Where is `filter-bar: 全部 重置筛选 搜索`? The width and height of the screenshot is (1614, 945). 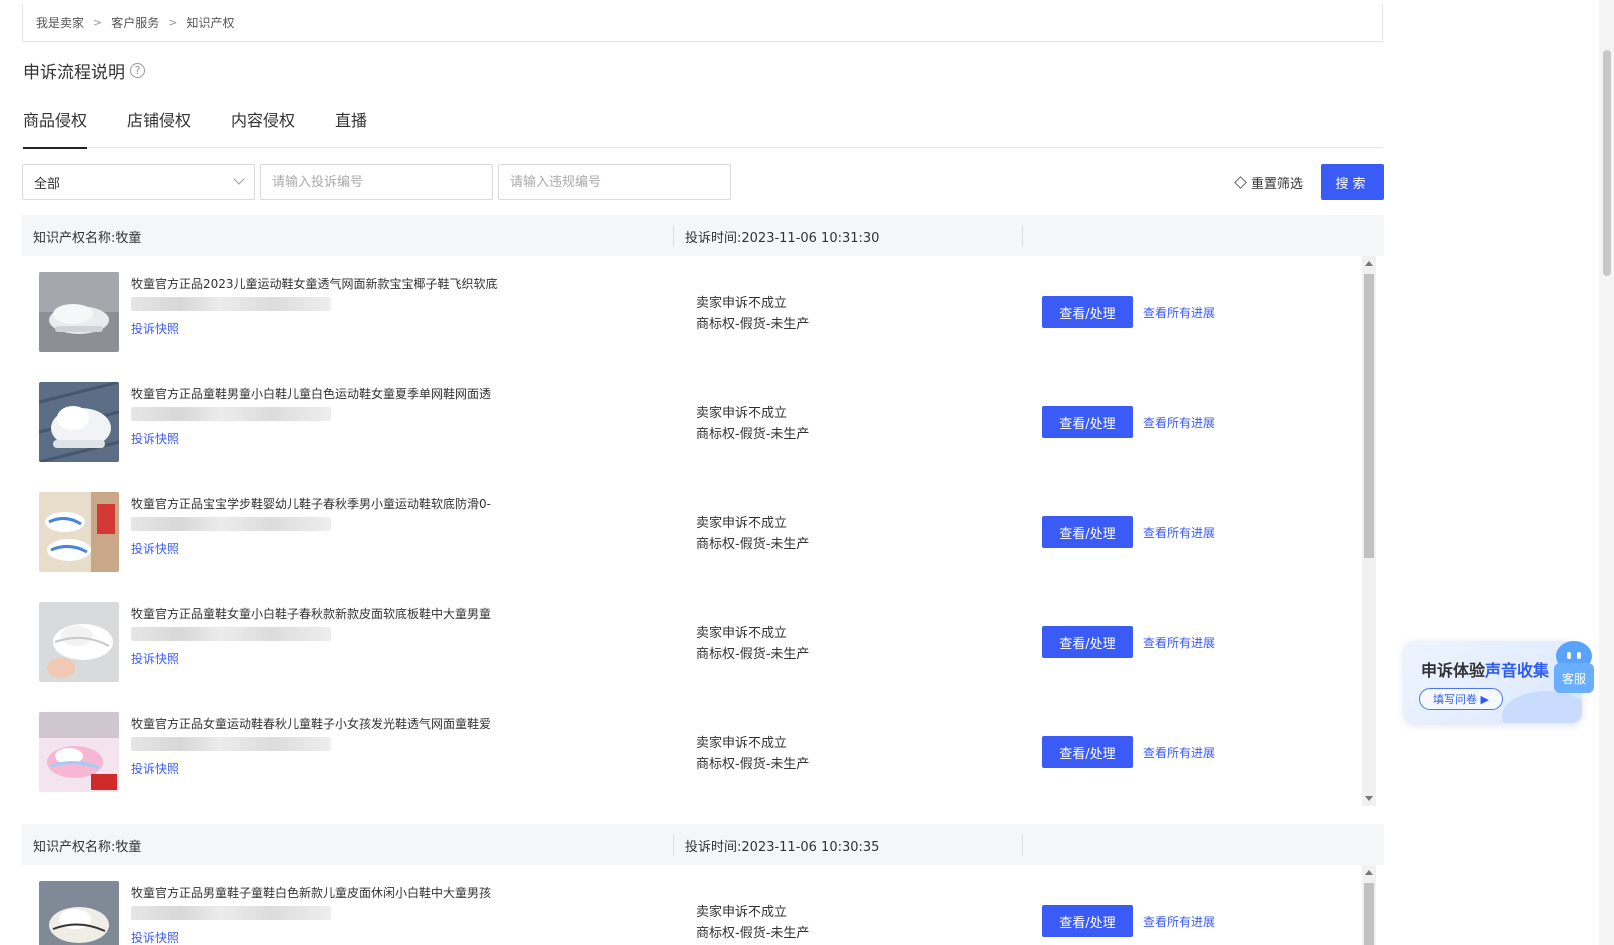 filter-bar: 全部 重置筛选 搜索 is located at coordinates (703, 182).